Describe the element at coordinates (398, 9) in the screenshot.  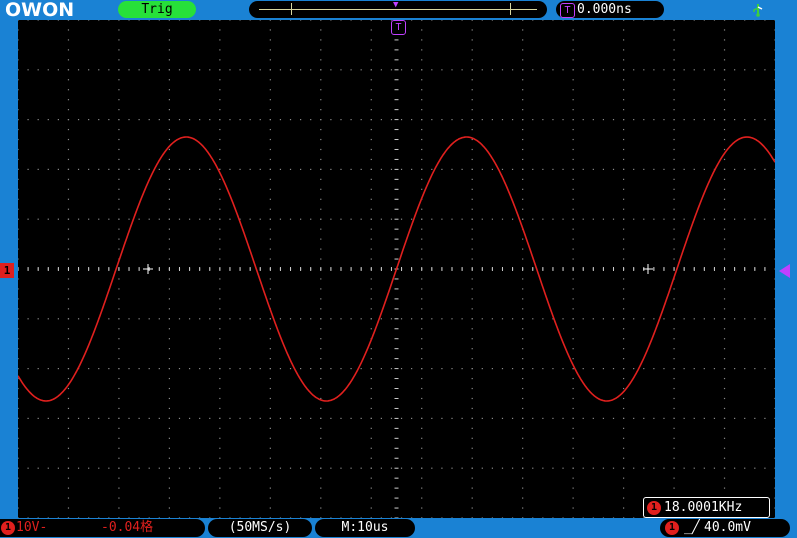
I see `horizontal-position-bar: ▼` at that location.